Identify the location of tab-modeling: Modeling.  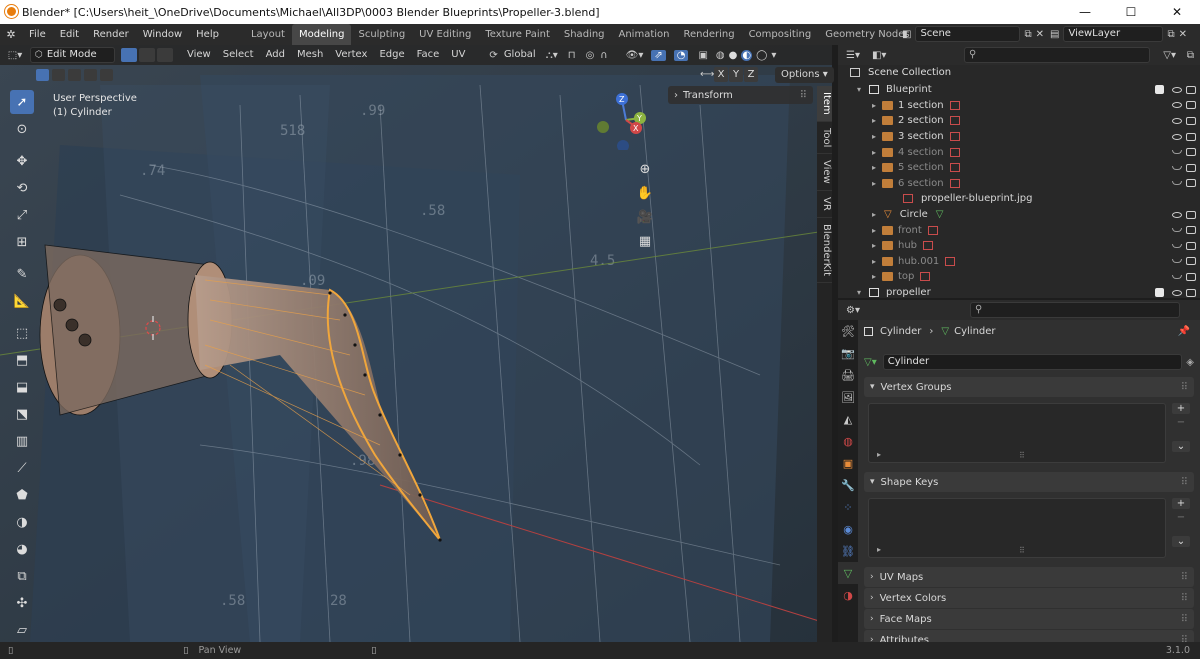
(321, 34).